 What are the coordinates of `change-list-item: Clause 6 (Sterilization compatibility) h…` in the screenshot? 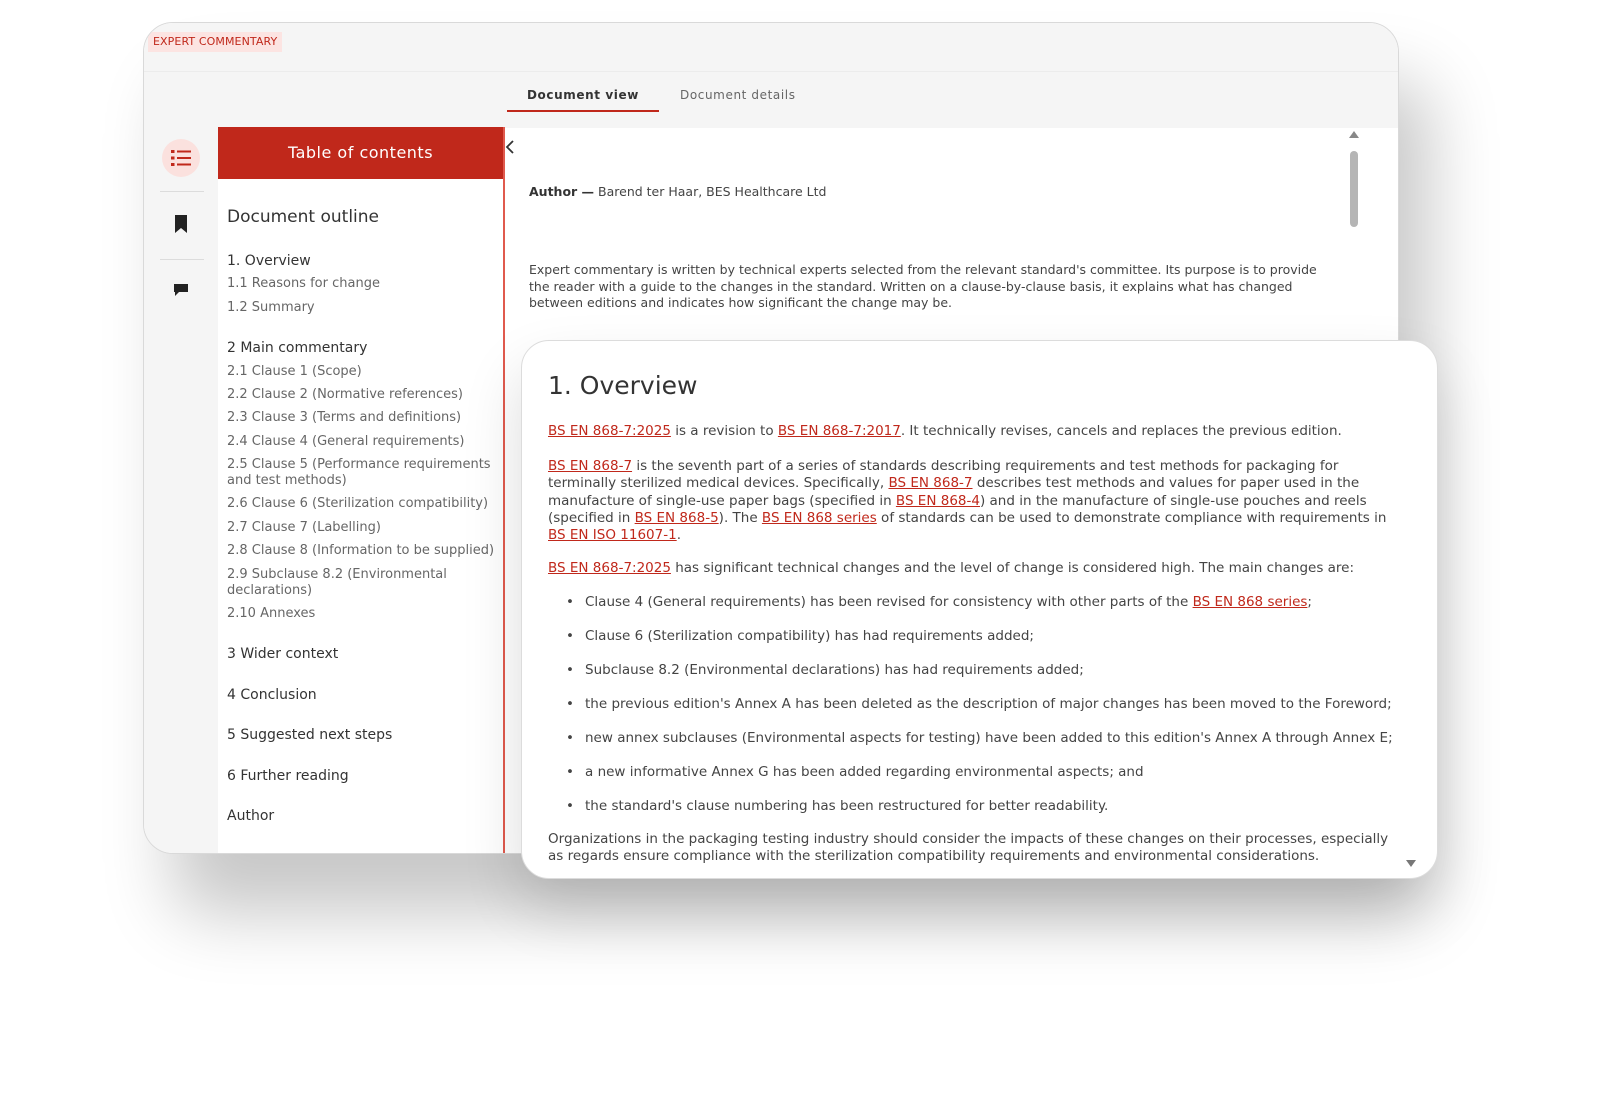 It's located at (990, 636).